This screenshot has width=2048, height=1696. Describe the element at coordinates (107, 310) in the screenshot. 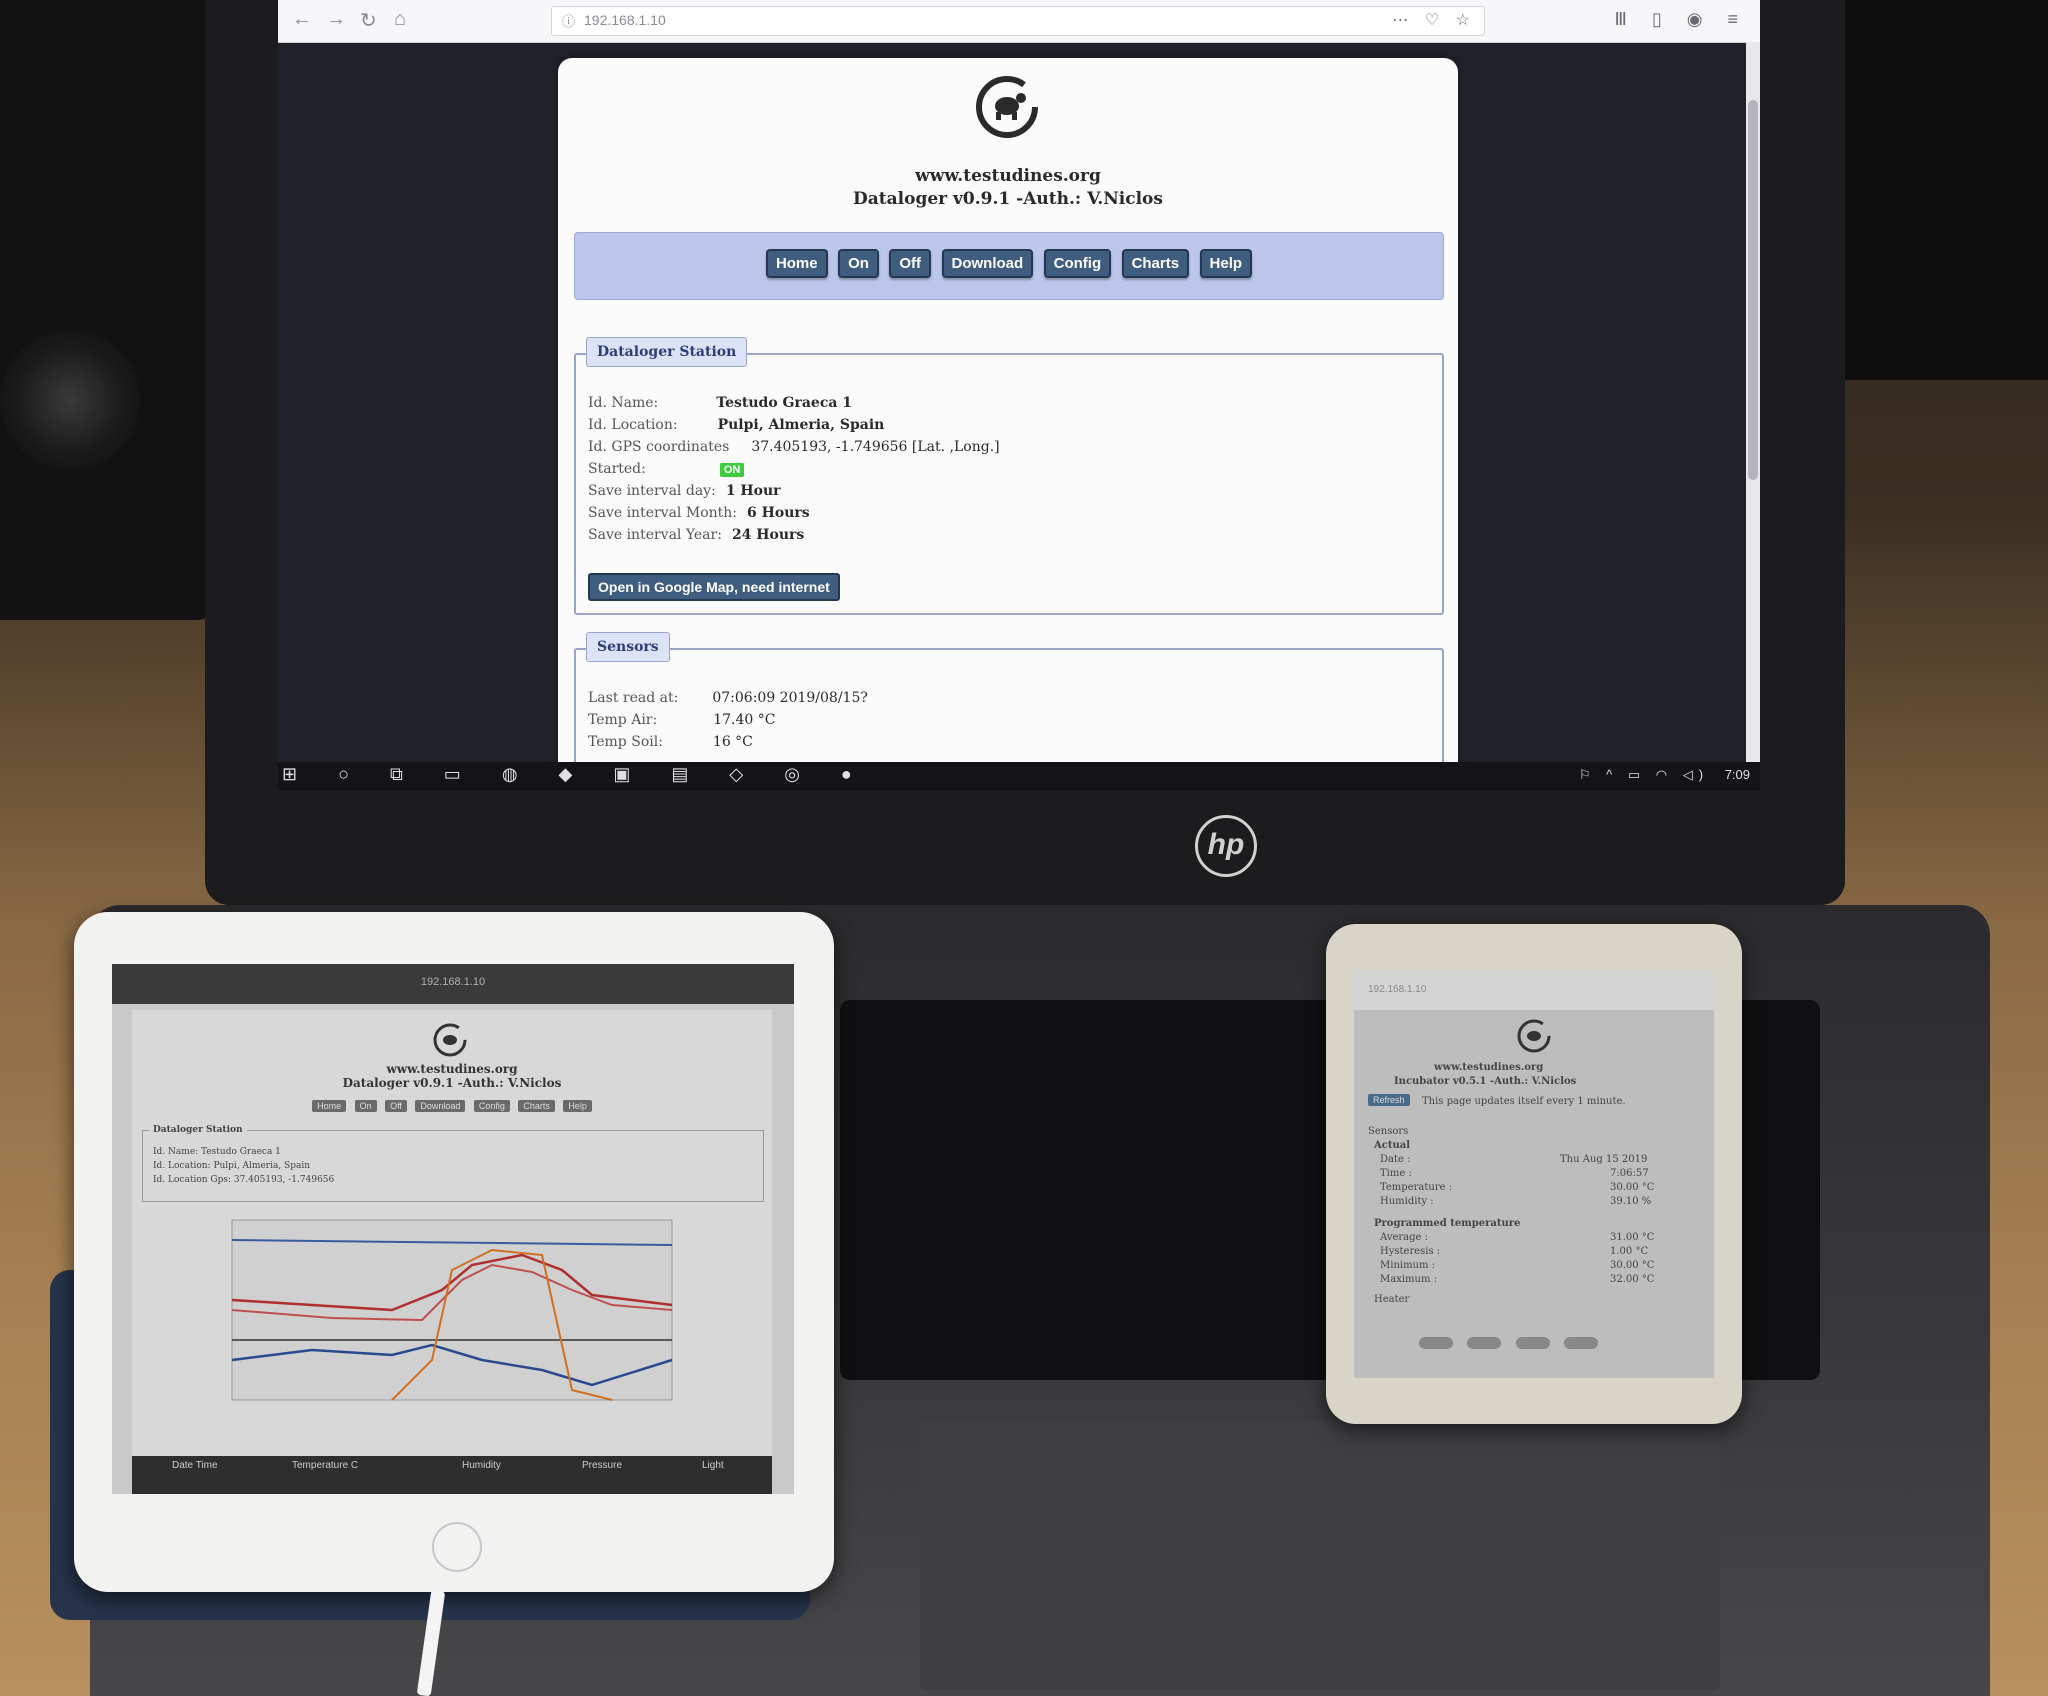

I see `desk-speaker` at that location.